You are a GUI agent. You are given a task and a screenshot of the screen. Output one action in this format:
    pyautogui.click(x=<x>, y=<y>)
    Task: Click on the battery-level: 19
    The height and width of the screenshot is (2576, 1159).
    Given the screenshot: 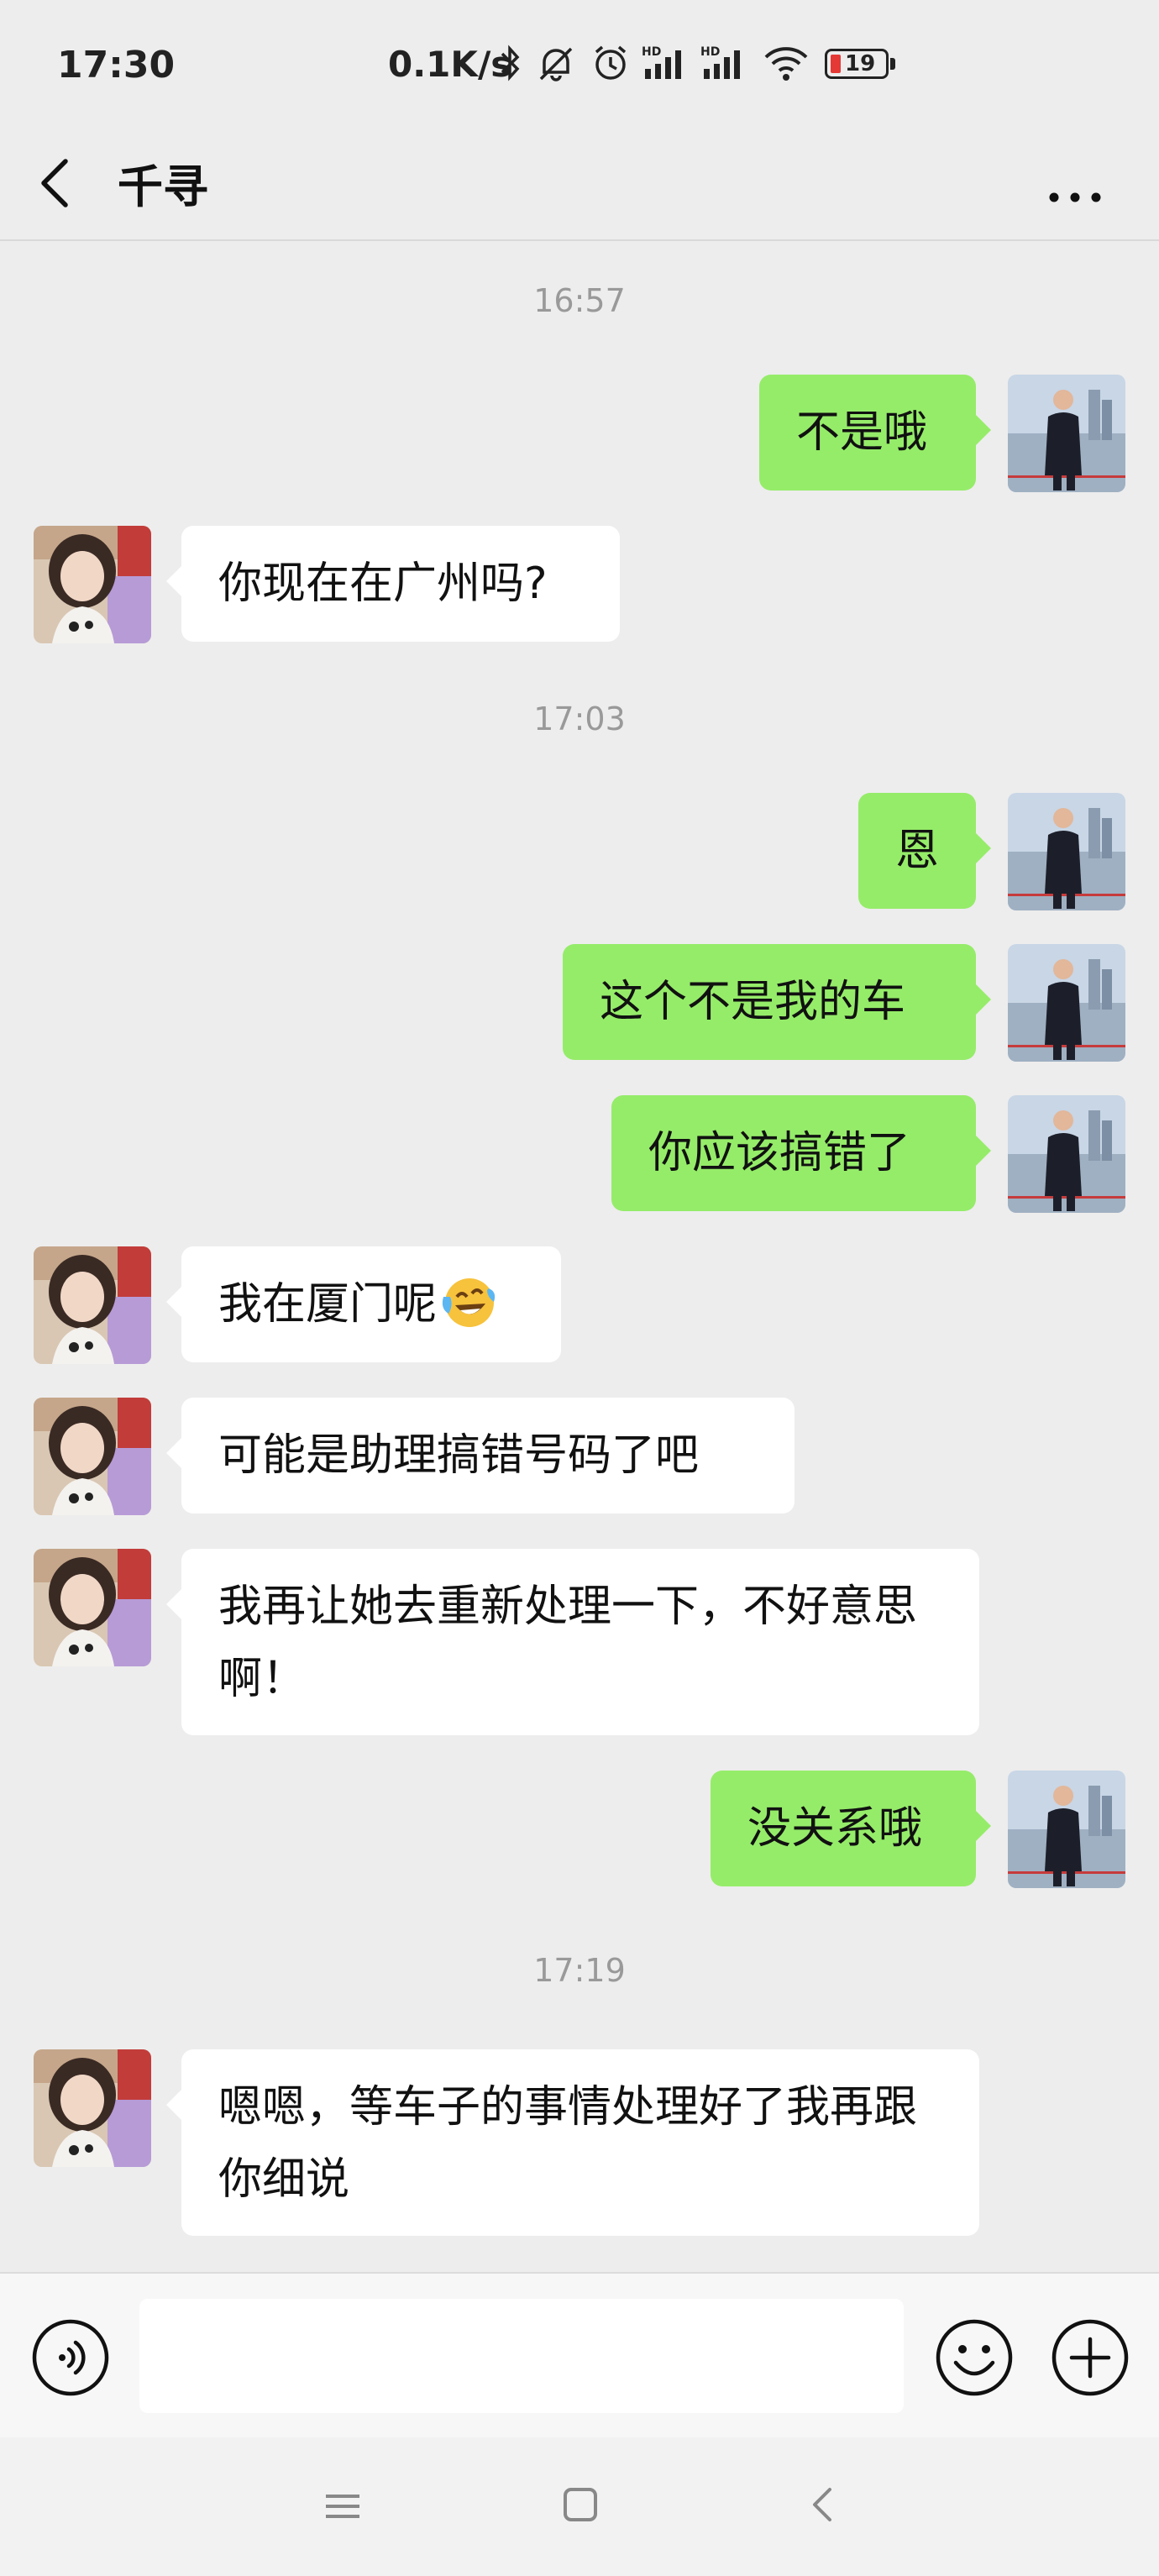 What is the action you would take?
    pyautogui.click(x=861, y=63)
    